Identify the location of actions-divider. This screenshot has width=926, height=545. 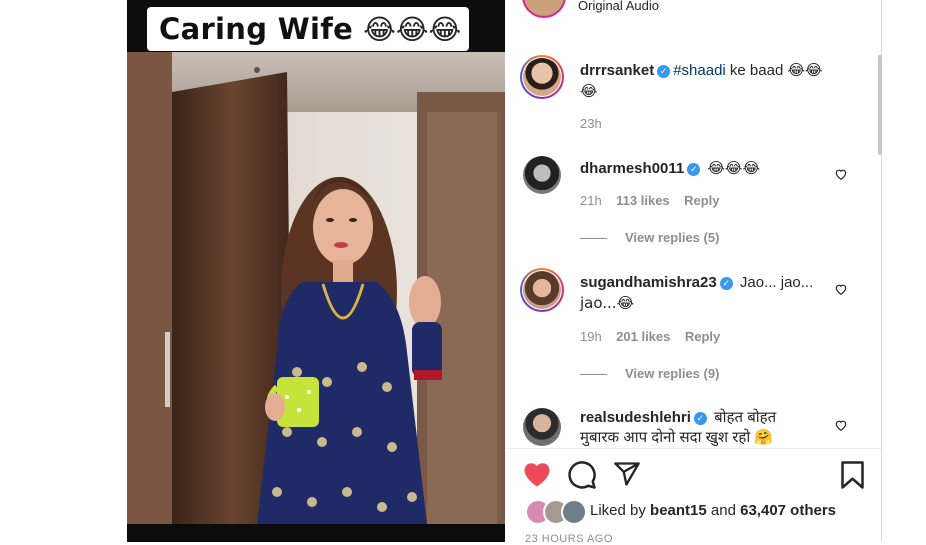
(693, 448).